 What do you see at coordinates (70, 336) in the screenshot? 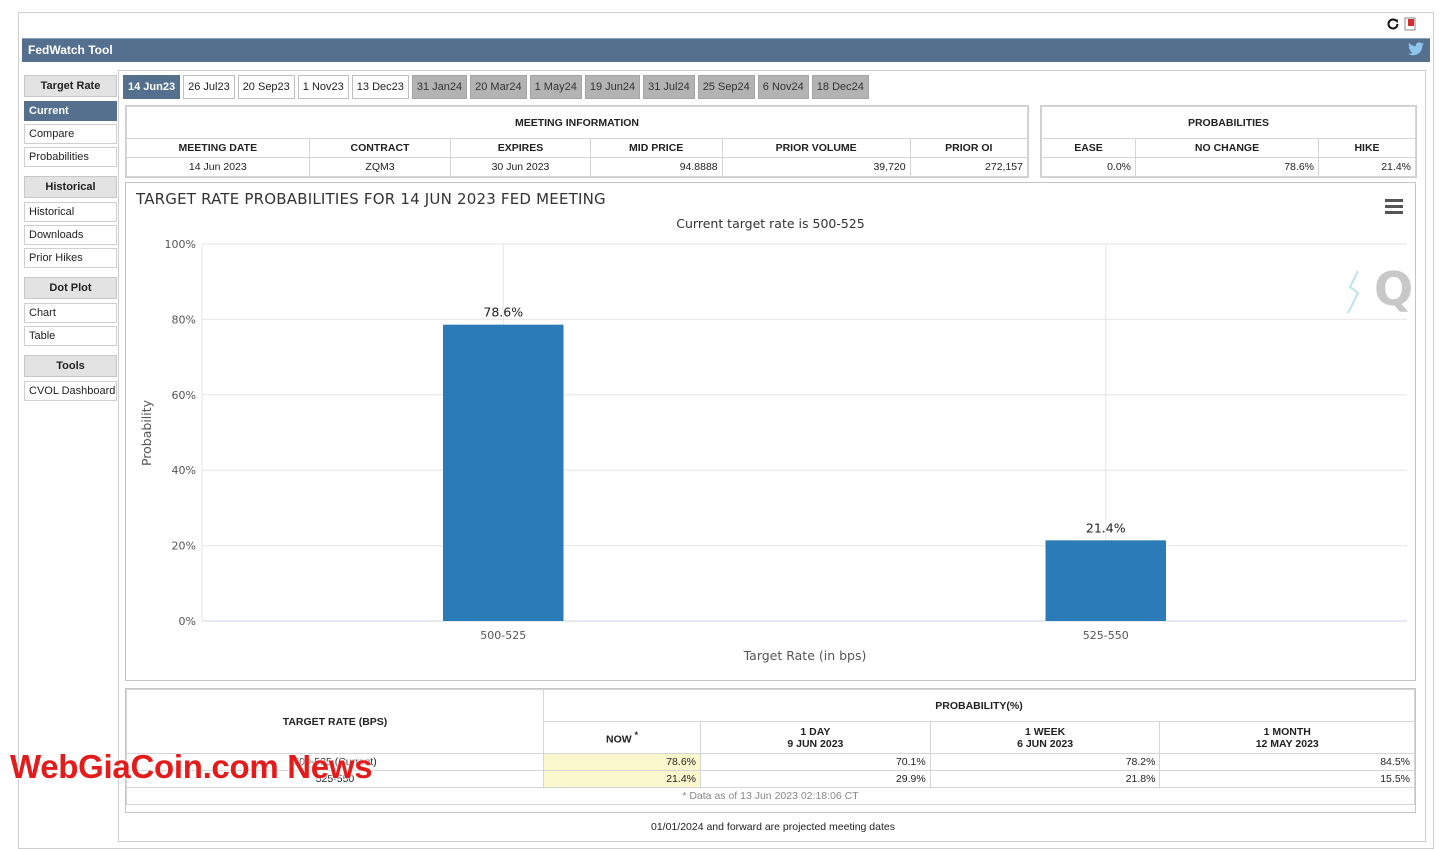
I see `sidebar-item-table: Table` at bounding box center [70, 336].